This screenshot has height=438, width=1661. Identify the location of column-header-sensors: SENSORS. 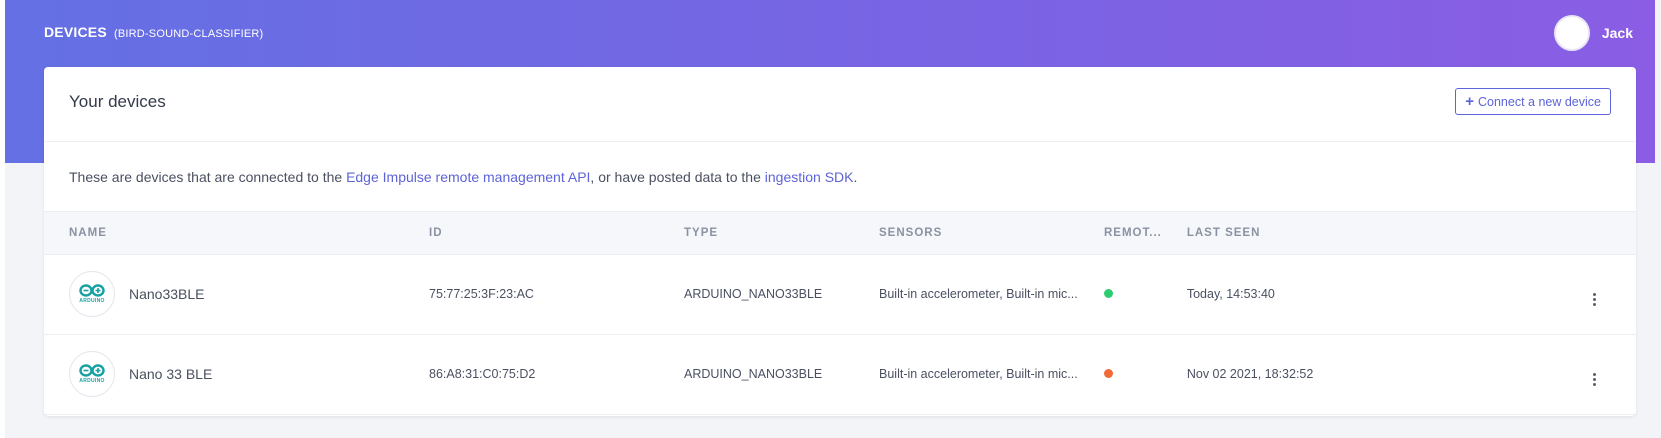
(966, 233).